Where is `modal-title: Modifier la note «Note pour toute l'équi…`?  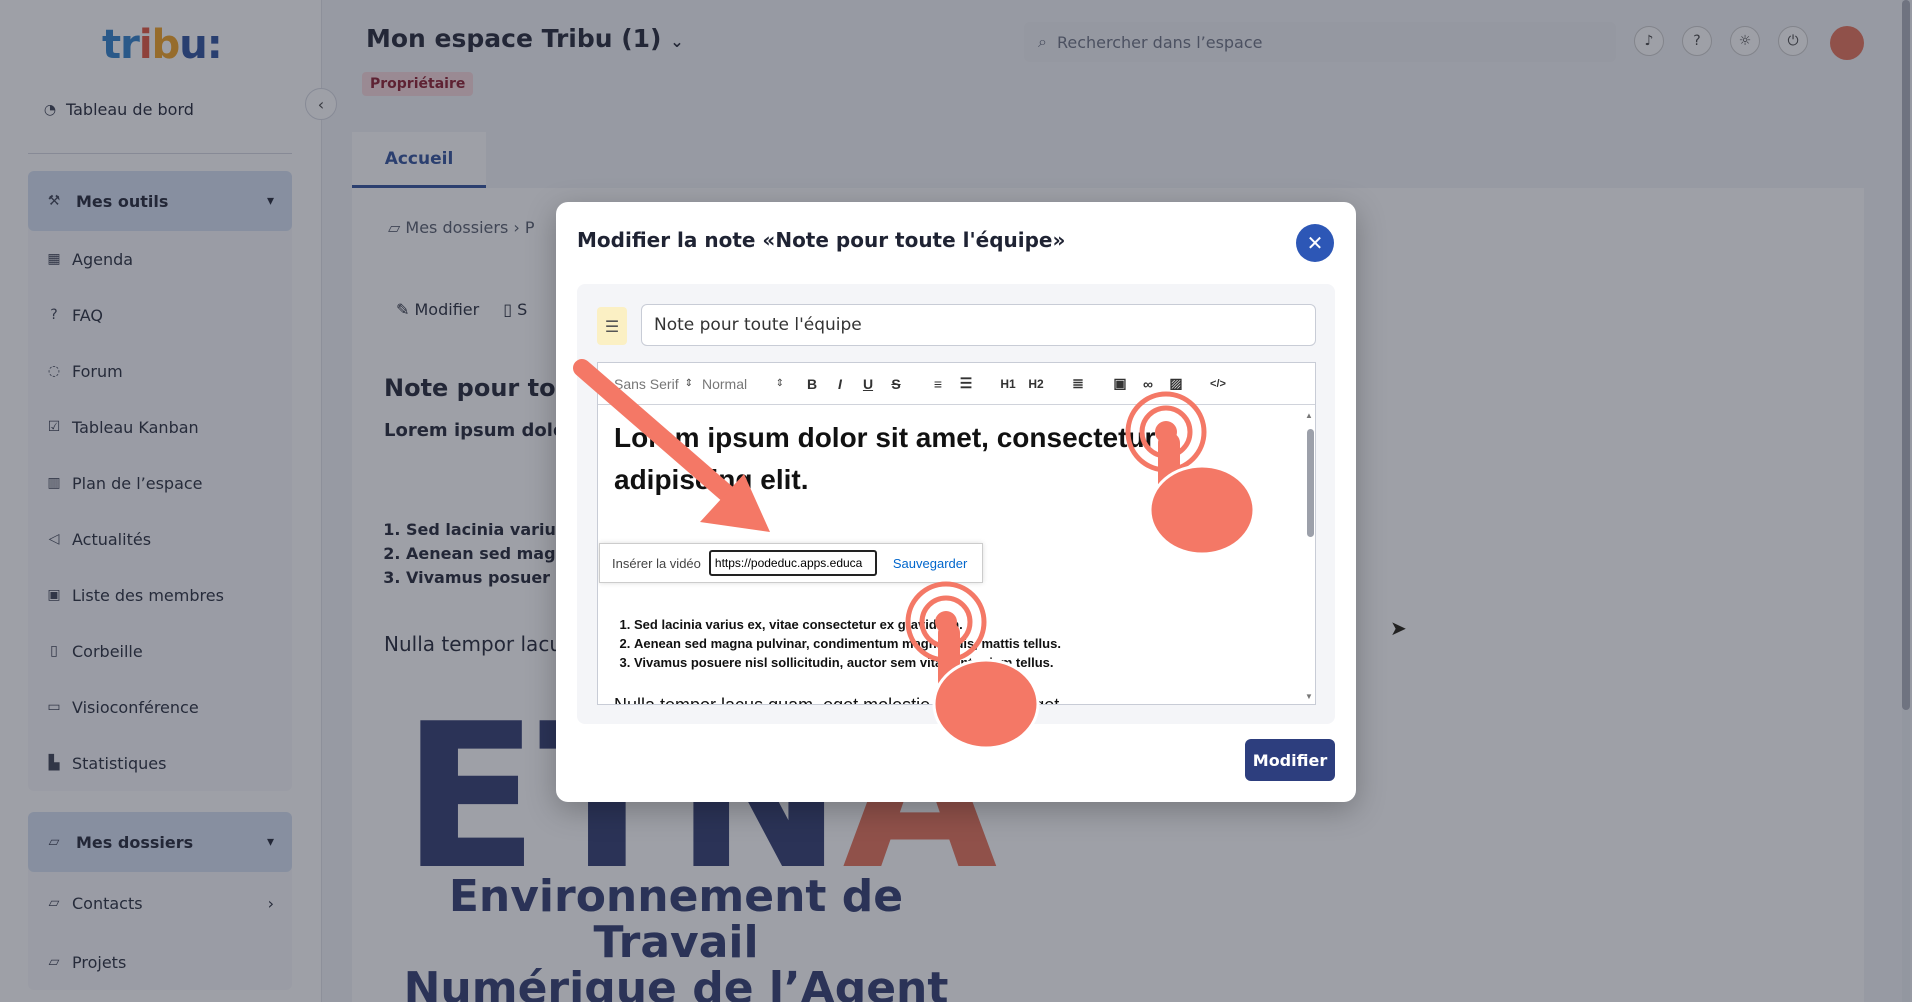 modal-title: Modifier la note «Note pour toute l'équi… is located at coordinates (821, 240).